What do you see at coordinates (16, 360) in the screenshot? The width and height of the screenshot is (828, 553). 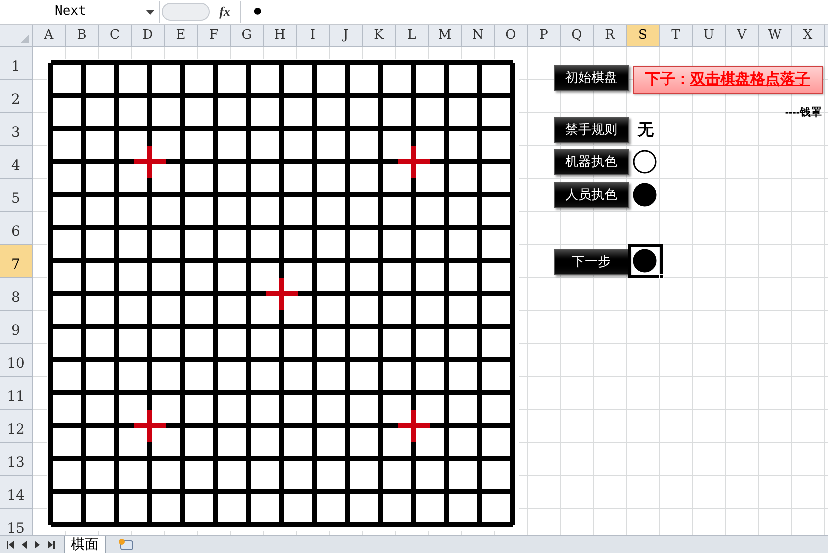 I see `row-header: 10` at bounding box center [16, 360].